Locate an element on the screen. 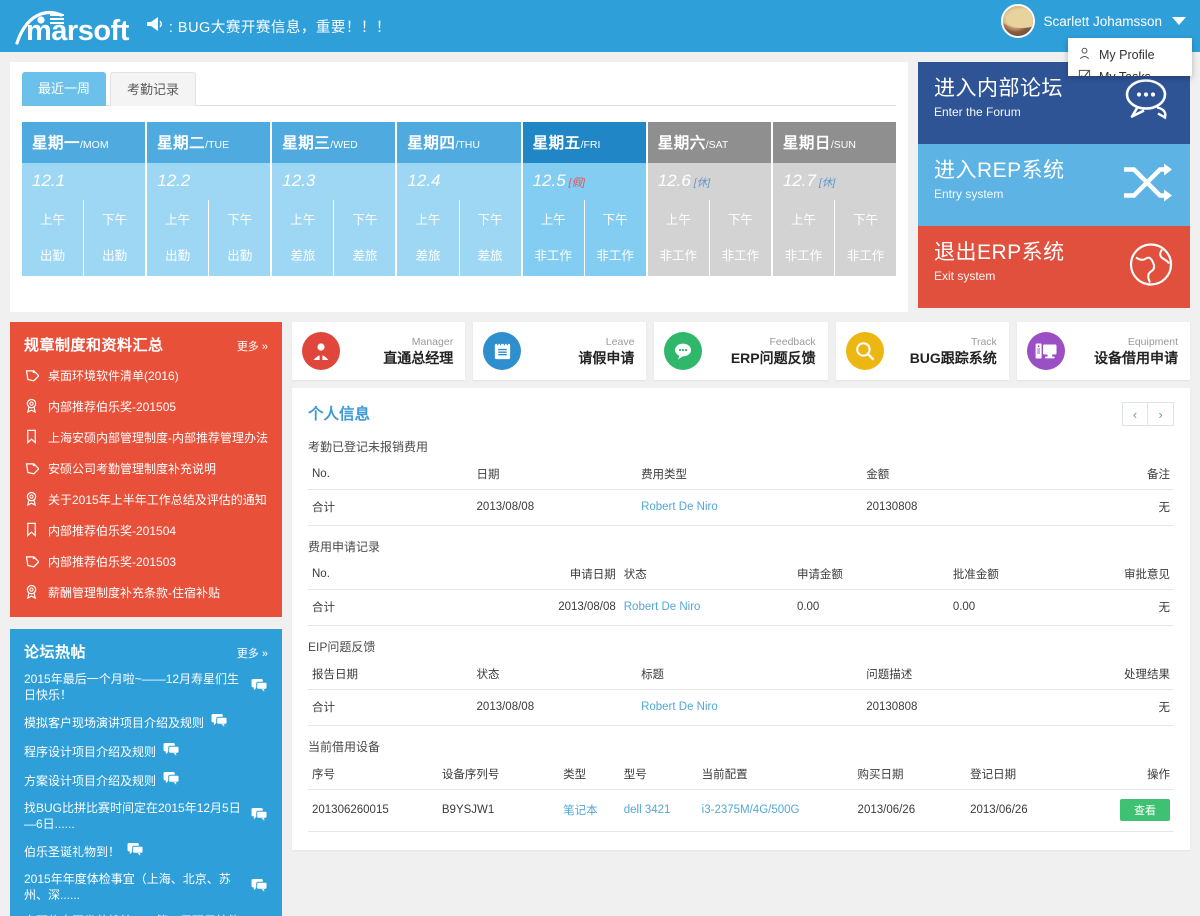 This screenshot has width=1200, height=916. globe-icon is located at coordinates (1151, 267).